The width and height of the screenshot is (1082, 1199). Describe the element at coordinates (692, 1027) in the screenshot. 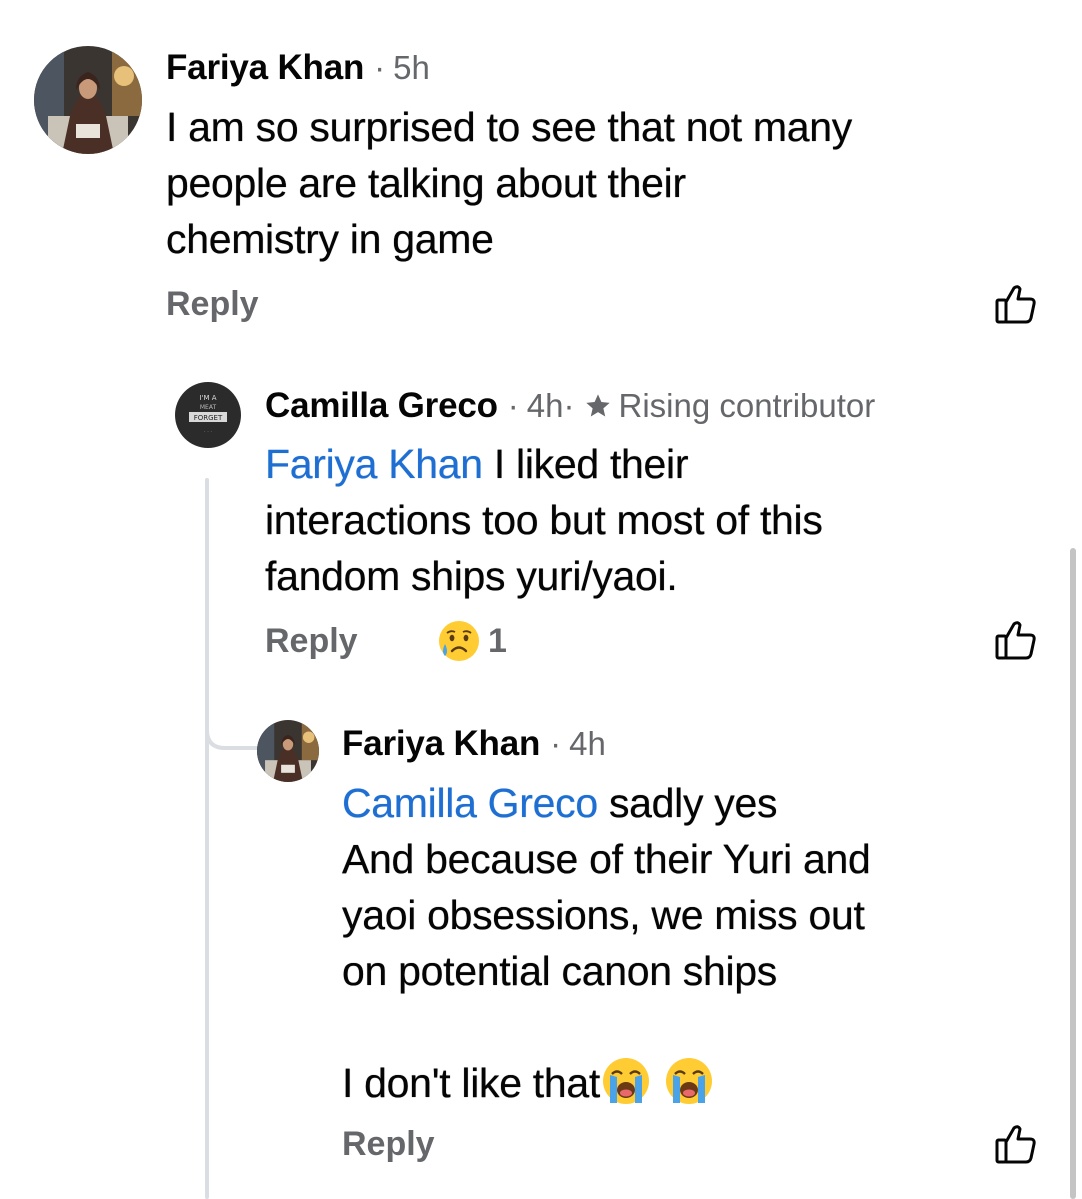

I see `comment-blank-line` at that location.